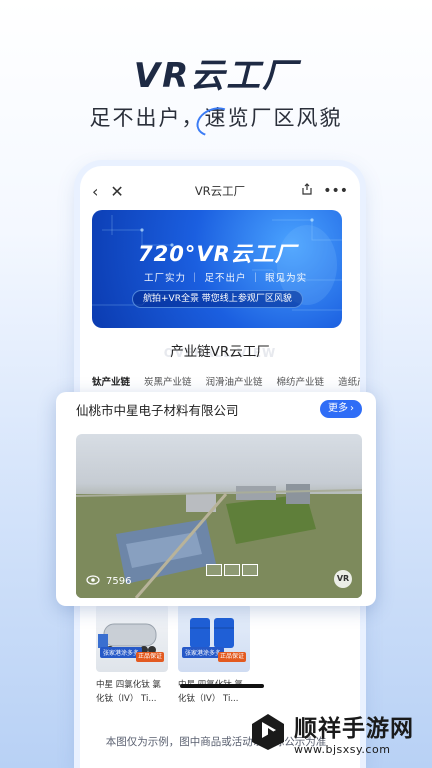  What do you see at coordinates (157, 410) in the screenshot?
I see `company-name: 仙桃市中星电子材料有限公司` at bounding box center [157, 410].